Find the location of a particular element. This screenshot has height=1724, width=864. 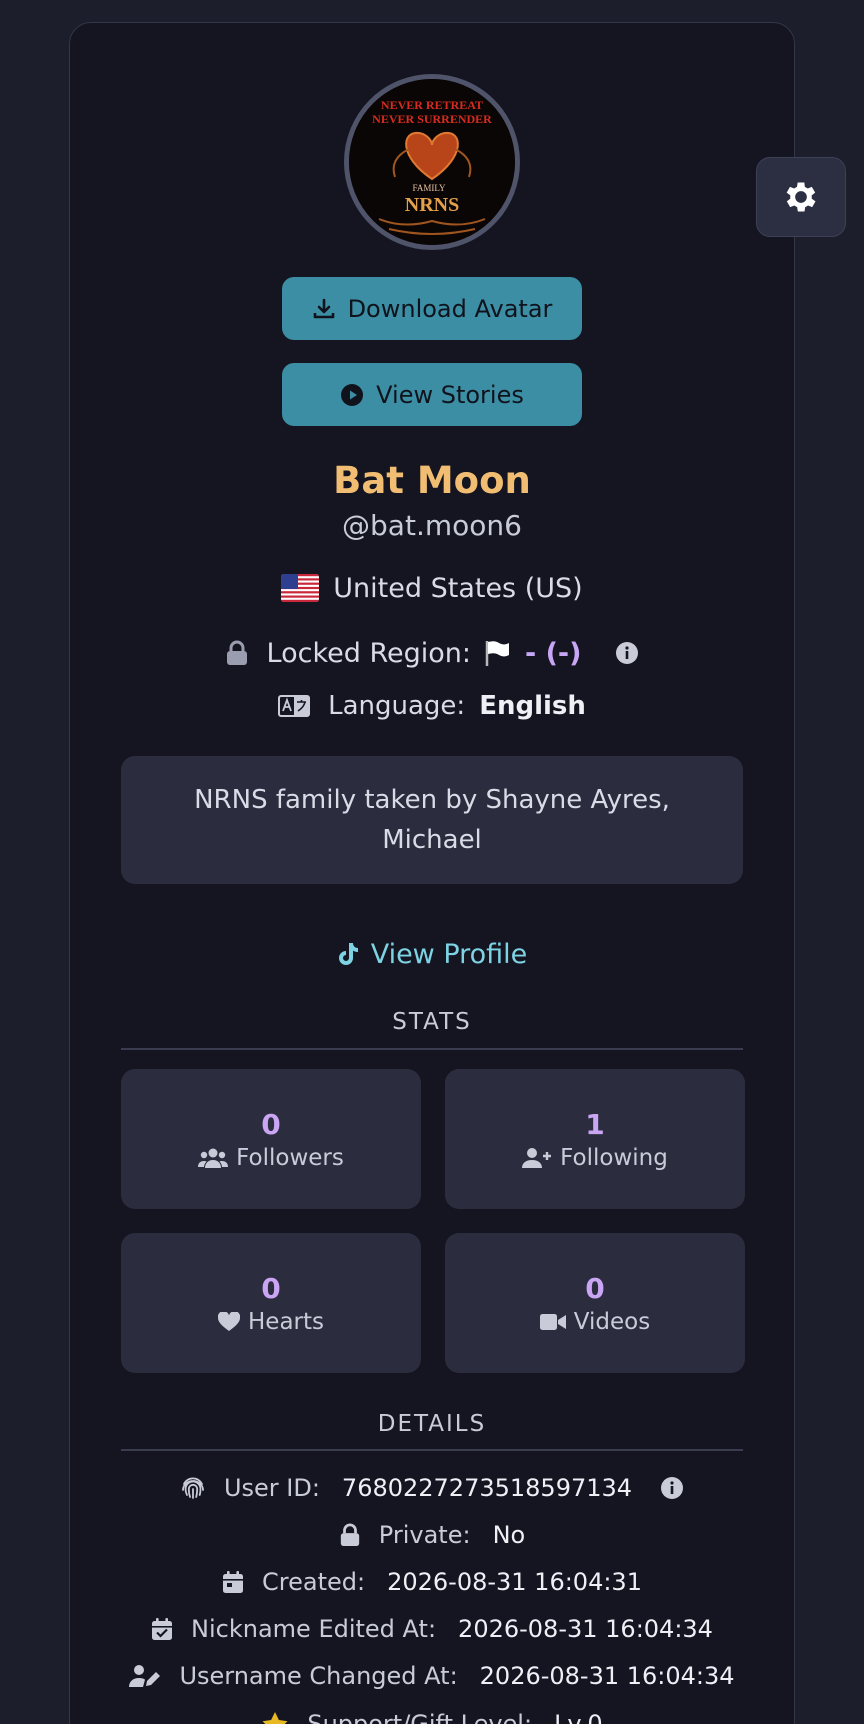

followers-count: 0 is located at coordinates (271, 1124).